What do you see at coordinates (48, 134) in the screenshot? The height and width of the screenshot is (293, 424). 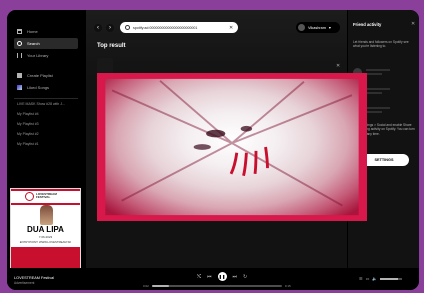 I see `playlist-item: My Playlist #2` at bounding box center [48, 134].